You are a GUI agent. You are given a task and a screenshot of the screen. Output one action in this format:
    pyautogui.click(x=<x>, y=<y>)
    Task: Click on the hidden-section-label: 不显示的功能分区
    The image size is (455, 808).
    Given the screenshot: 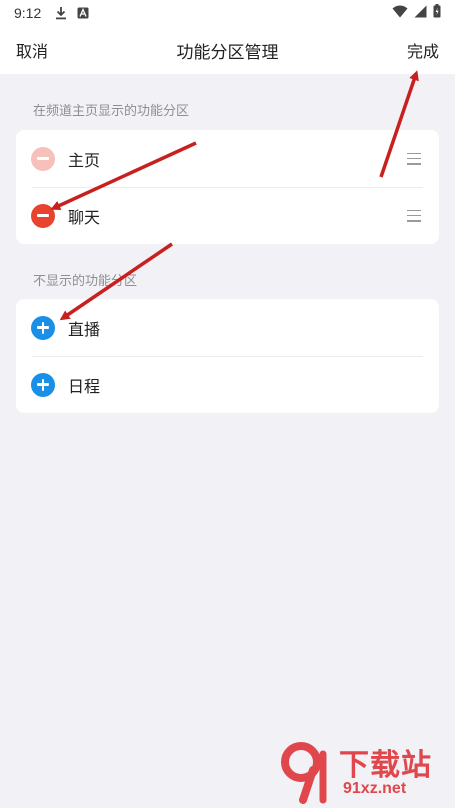 What is the action you would take?
    pyautogui.click(x=85, y=281)
    